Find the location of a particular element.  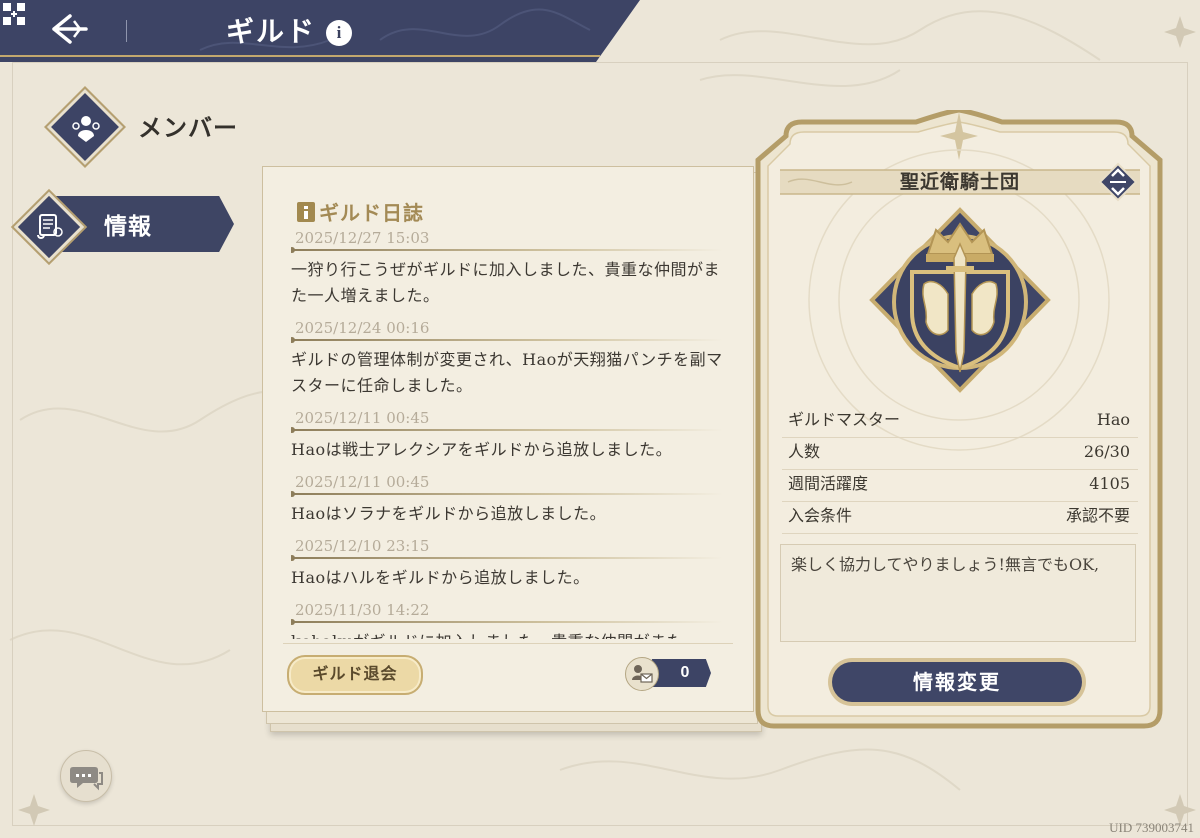

guild-crest-icon is located at coordinates (960, 300).